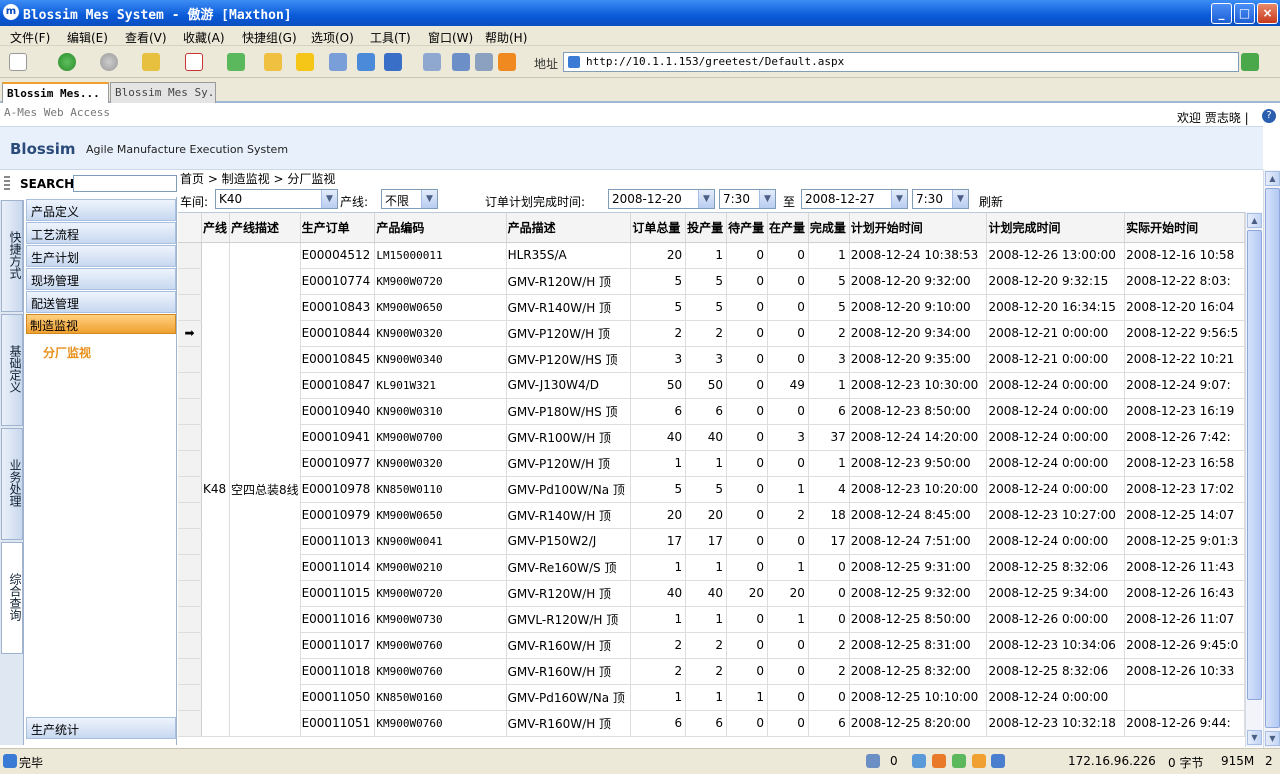 The image size is (1280, 774). I want to click on menu-window: 窗口(W), so click(450, 37).